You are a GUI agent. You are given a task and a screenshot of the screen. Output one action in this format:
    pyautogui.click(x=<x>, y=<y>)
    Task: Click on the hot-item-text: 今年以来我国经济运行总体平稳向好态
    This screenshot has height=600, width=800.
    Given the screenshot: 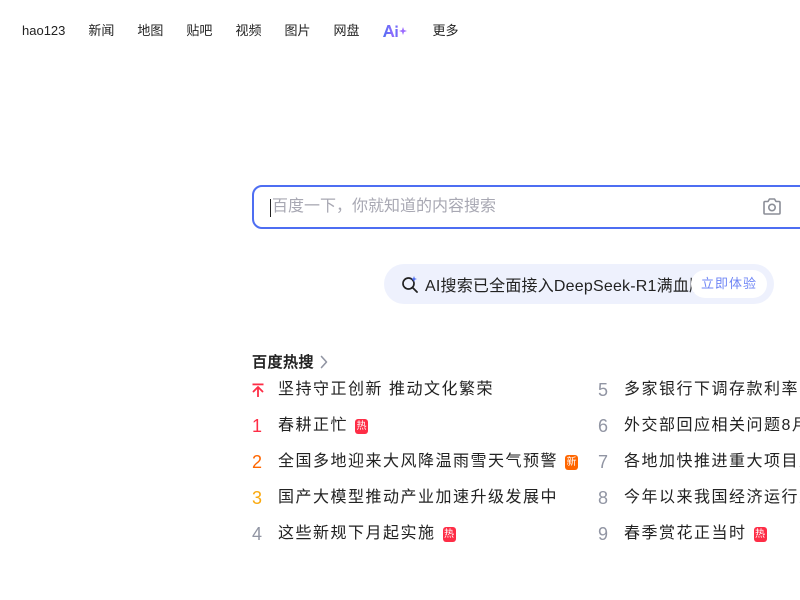 What is the action you would take?
    pyautogui.click(x=712, y=497)
    